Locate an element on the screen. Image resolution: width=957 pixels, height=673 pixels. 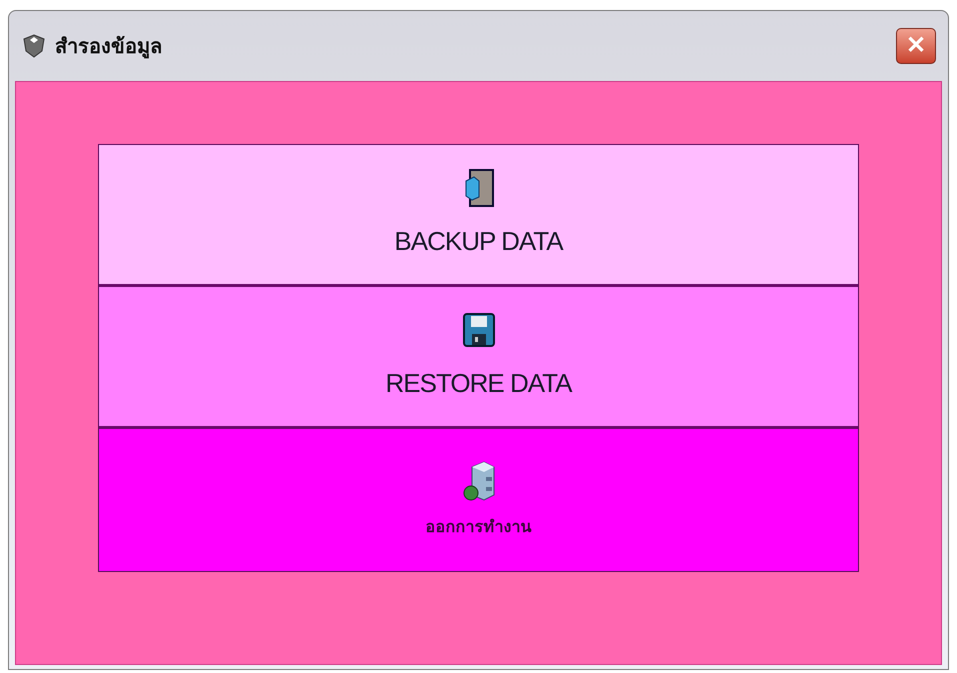
cube-icon is located at coordinates (479, 188).